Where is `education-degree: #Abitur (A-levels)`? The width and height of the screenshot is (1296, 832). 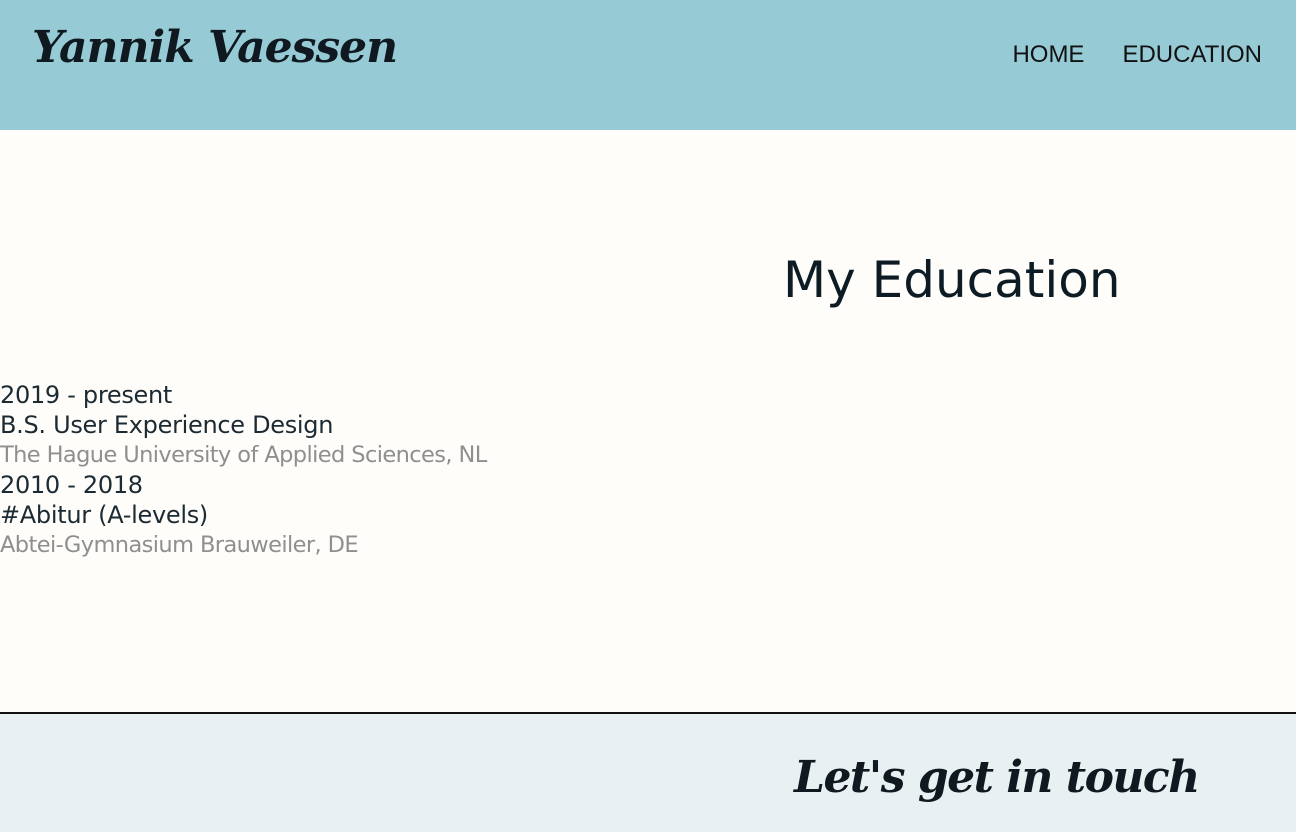
education-degree: #Abitur (A-levels) is located at coordinates (104, 515).